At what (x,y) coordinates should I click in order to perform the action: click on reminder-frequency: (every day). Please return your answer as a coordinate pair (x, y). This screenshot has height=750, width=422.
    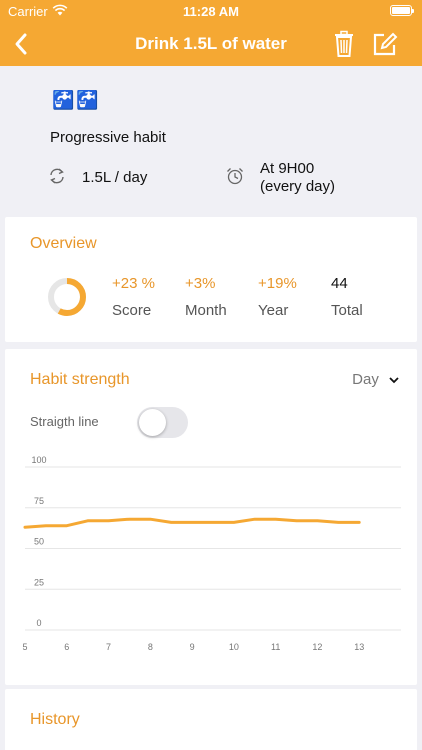
    Looking at the image, I should click on (298, 186).